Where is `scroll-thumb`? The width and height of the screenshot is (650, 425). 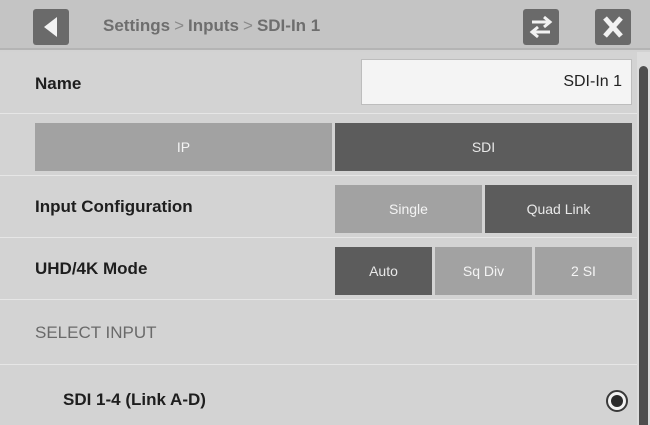
scroll-thumb is located at coordinates (643, 245).